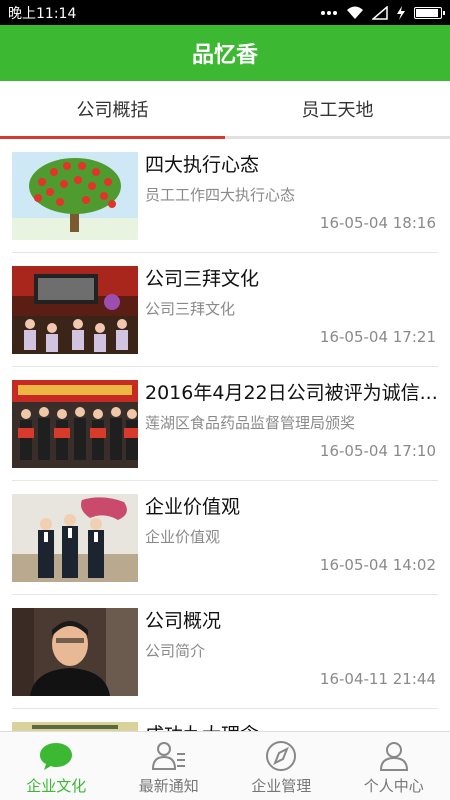 The image size is (450, 800). I want to click on article-subtitle: 公司三拜文化, so click(190, 309).